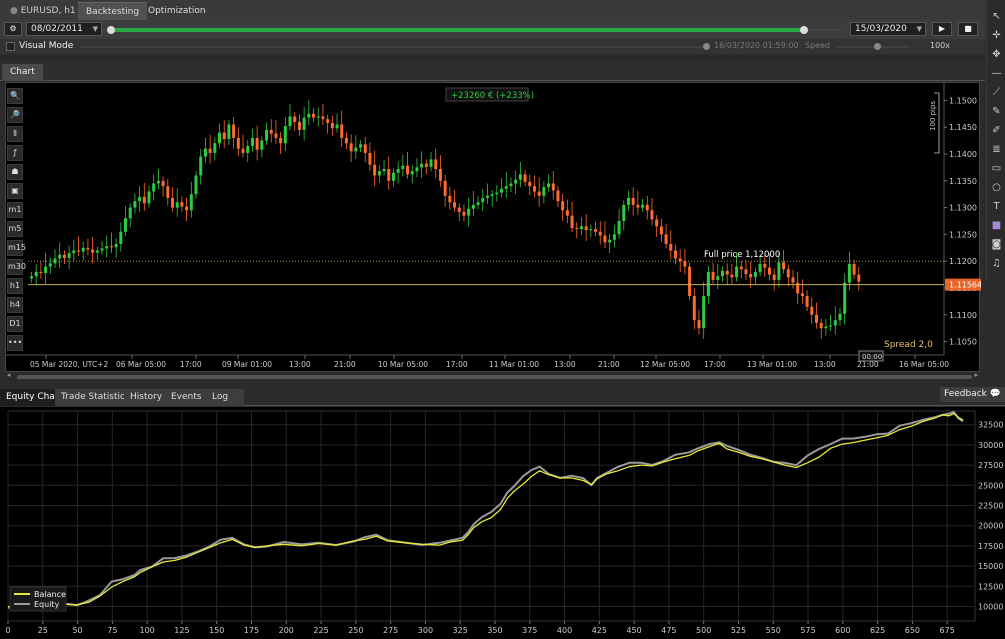 The height and width of the screenshot is (639, 1005). What do you see at coordinates (996, 263) in the screenshot?
I see `alert-icon: ♫` at bounding box center [996, 263].